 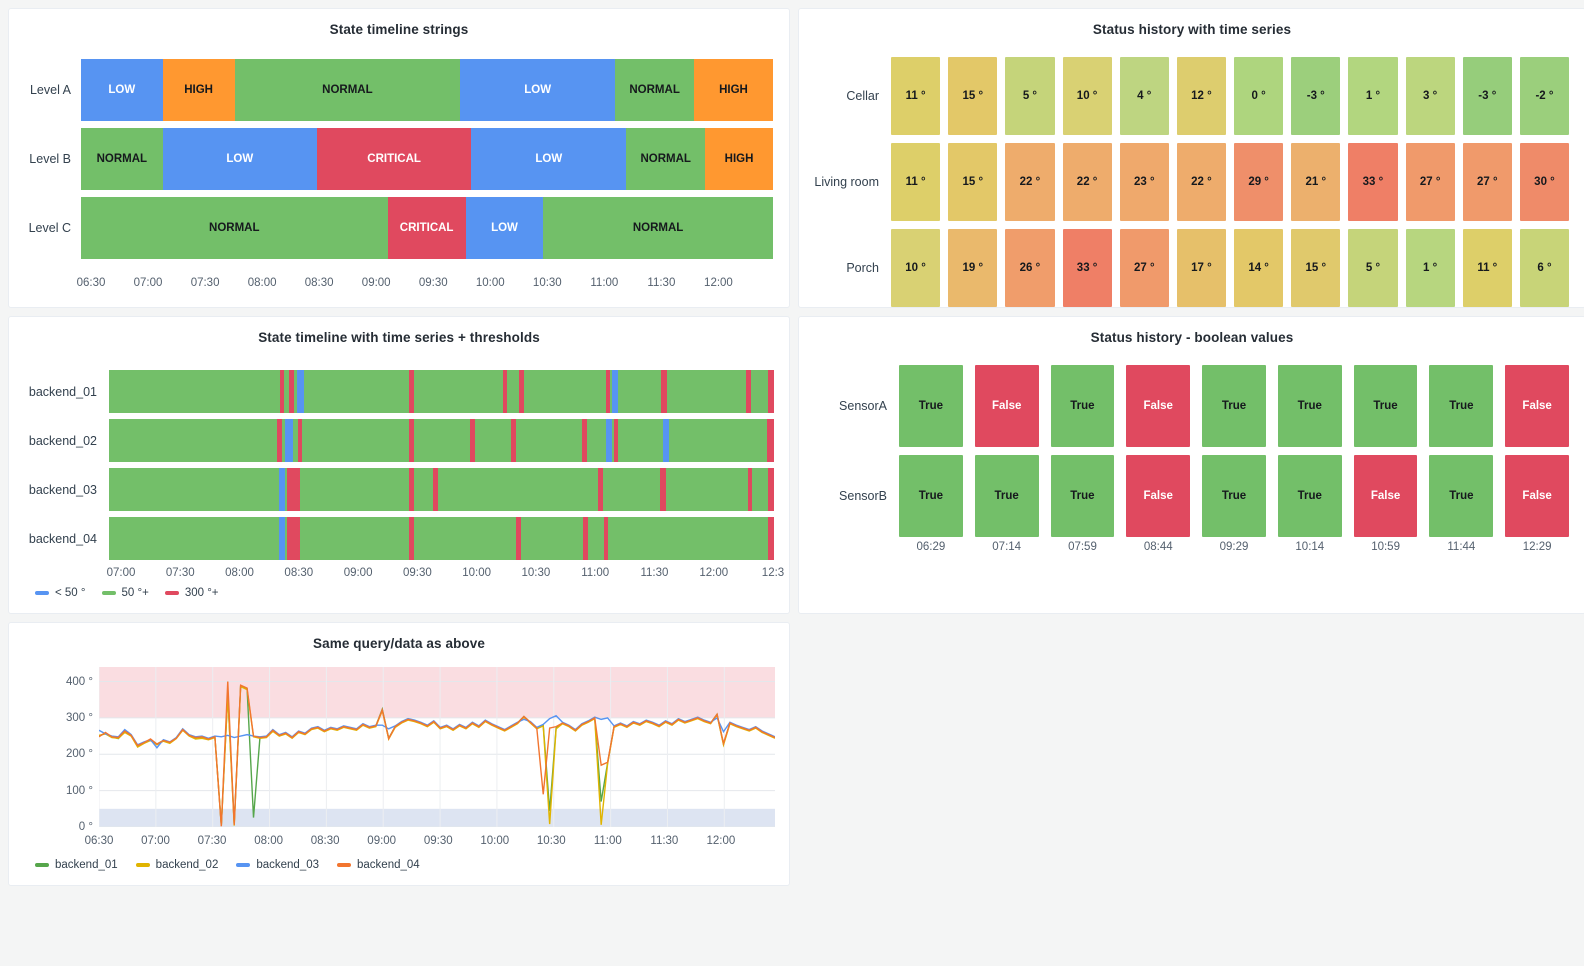 I want to click on status-history-cell: 19 °, so click(x=973, y=268).